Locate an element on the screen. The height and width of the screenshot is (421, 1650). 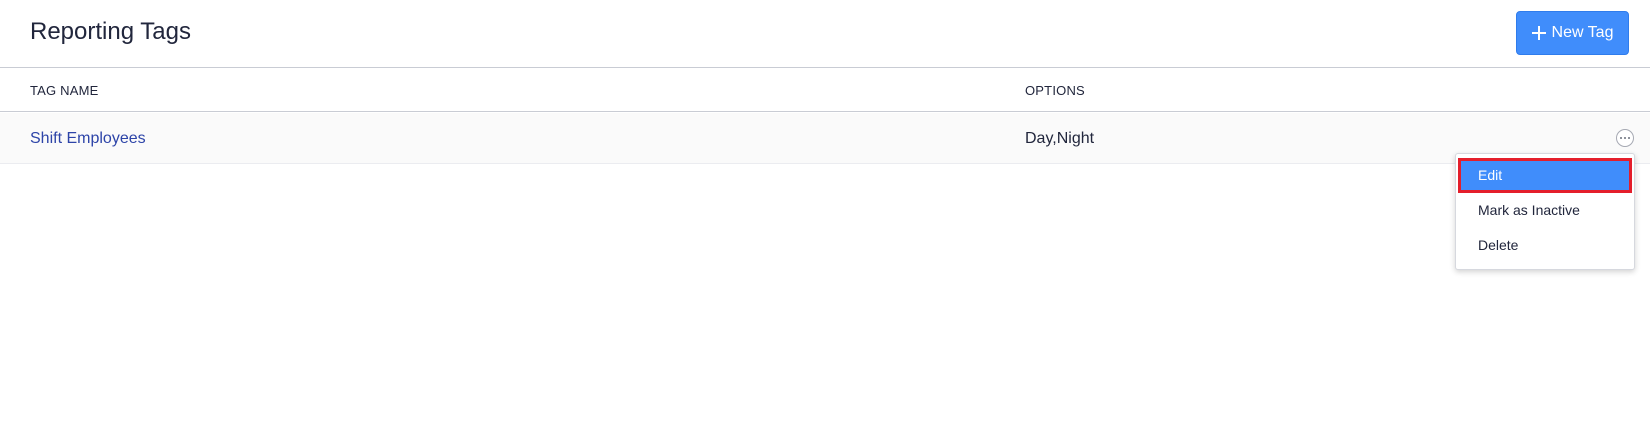
plus-icon is located at coordinates (1538, 33).